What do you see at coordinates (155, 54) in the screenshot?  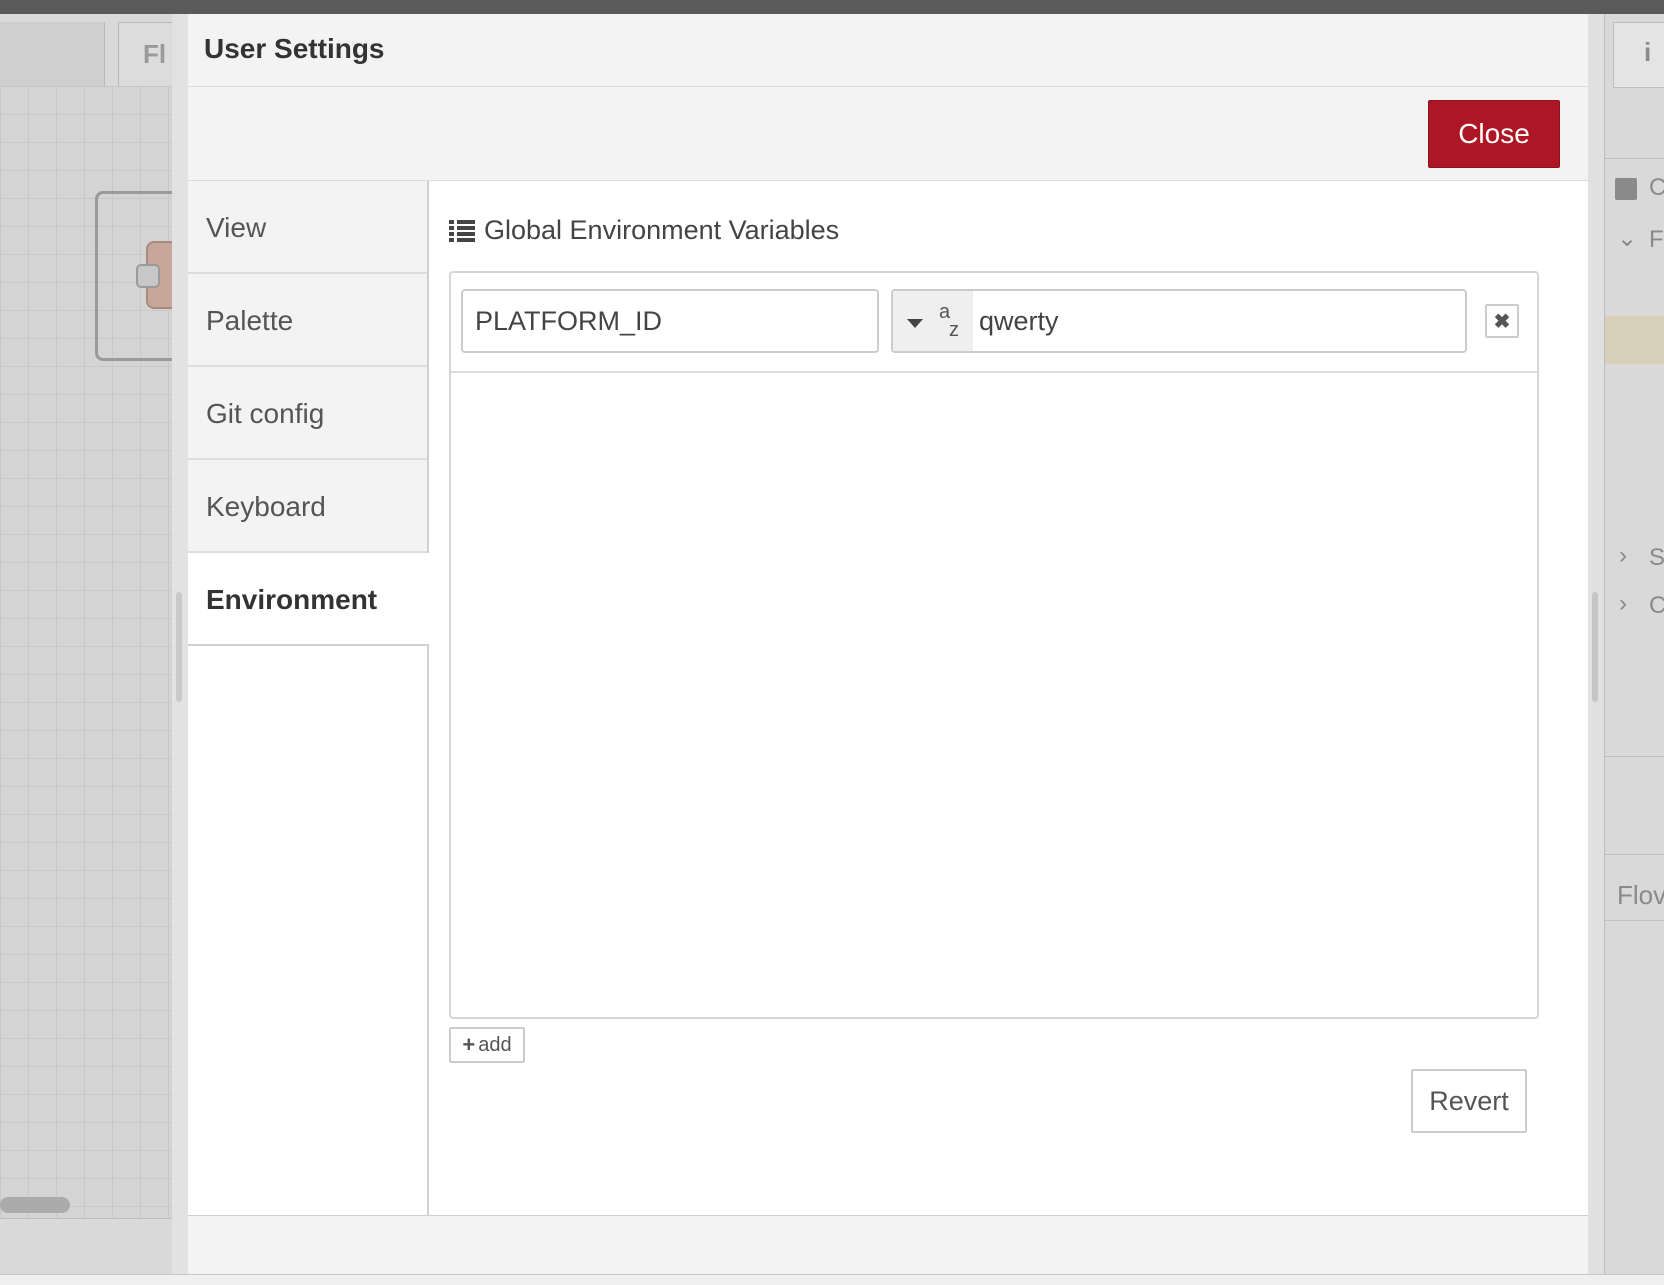 I see `workspace-tab-label: Fl` at bounding box center [155, 54].